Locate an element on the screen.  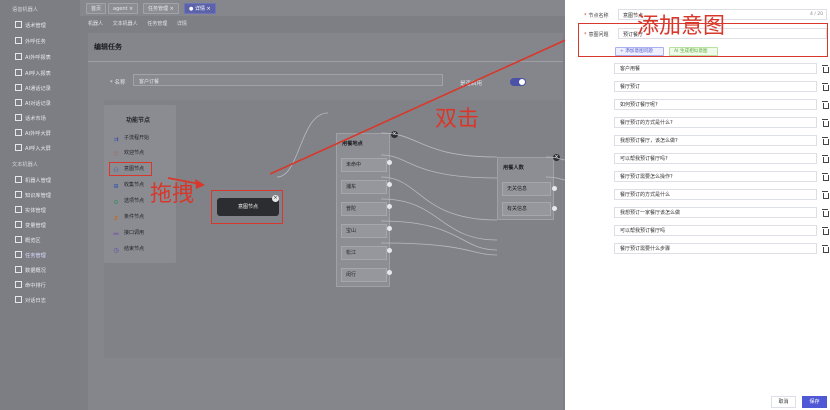
palette-item-option: ⊙ 选项节点 is located at coordinates (128, 201).